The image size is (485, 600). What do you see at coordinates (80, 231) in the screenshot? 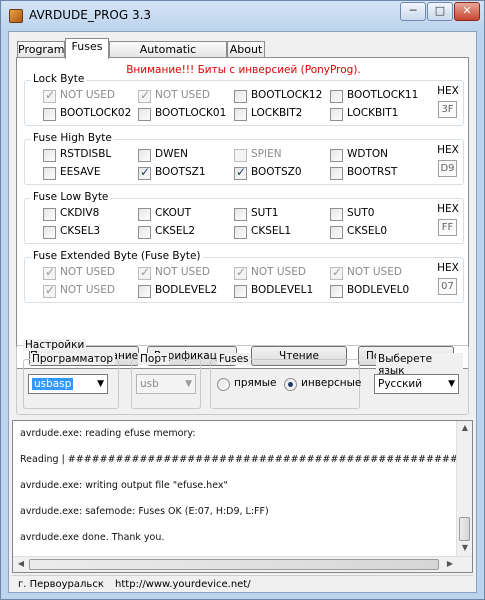
I see `fuse-bit-label: CKSEL3` at bounding box center [80, 231].